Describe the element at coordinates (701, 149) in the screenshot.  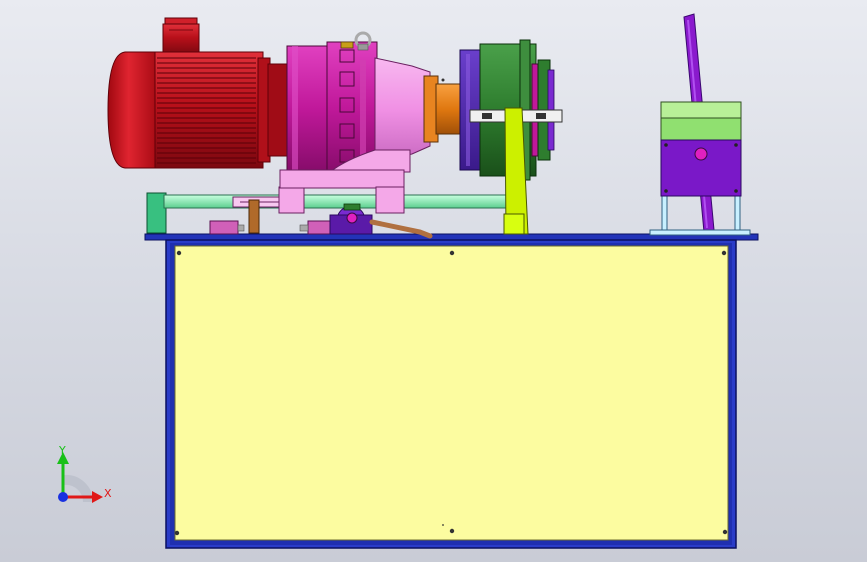
I see `valve-block` at that location.